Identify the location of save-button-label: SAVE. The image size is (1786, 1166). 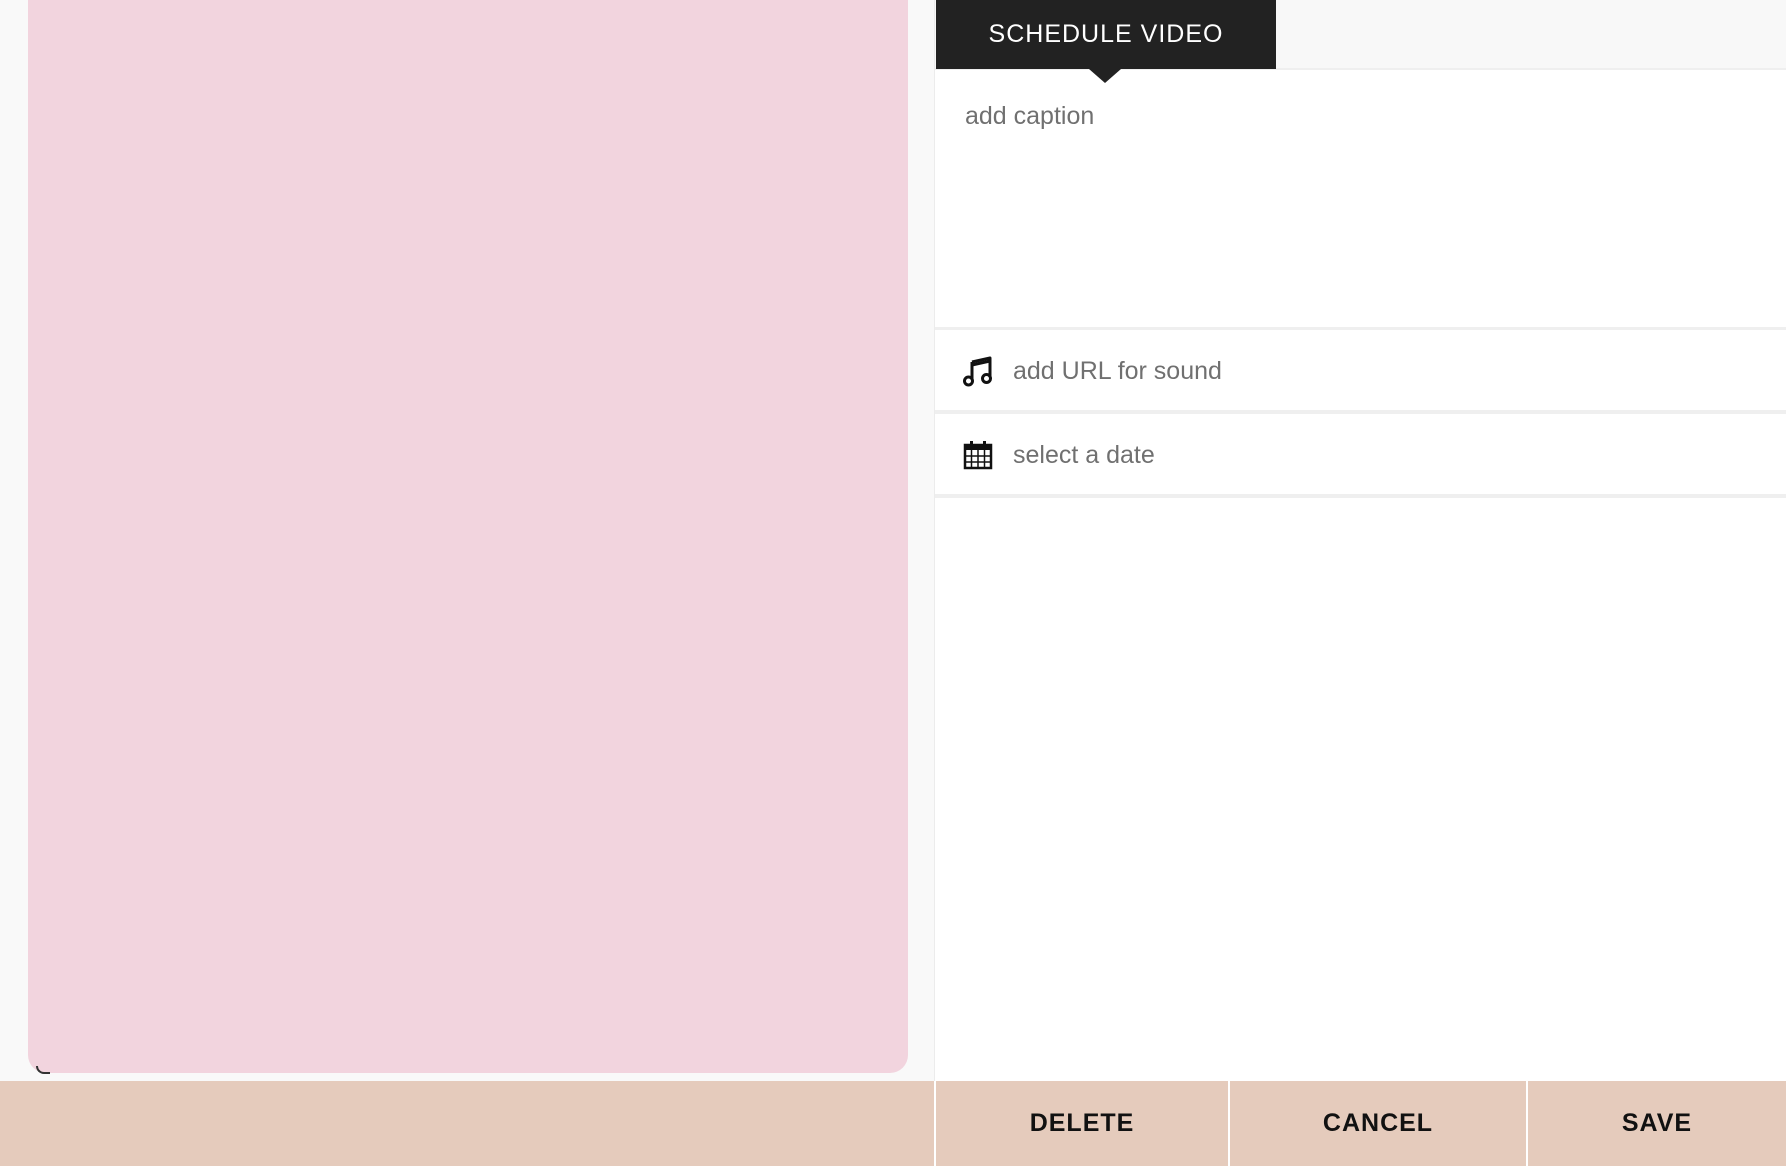
(1657, 1123).